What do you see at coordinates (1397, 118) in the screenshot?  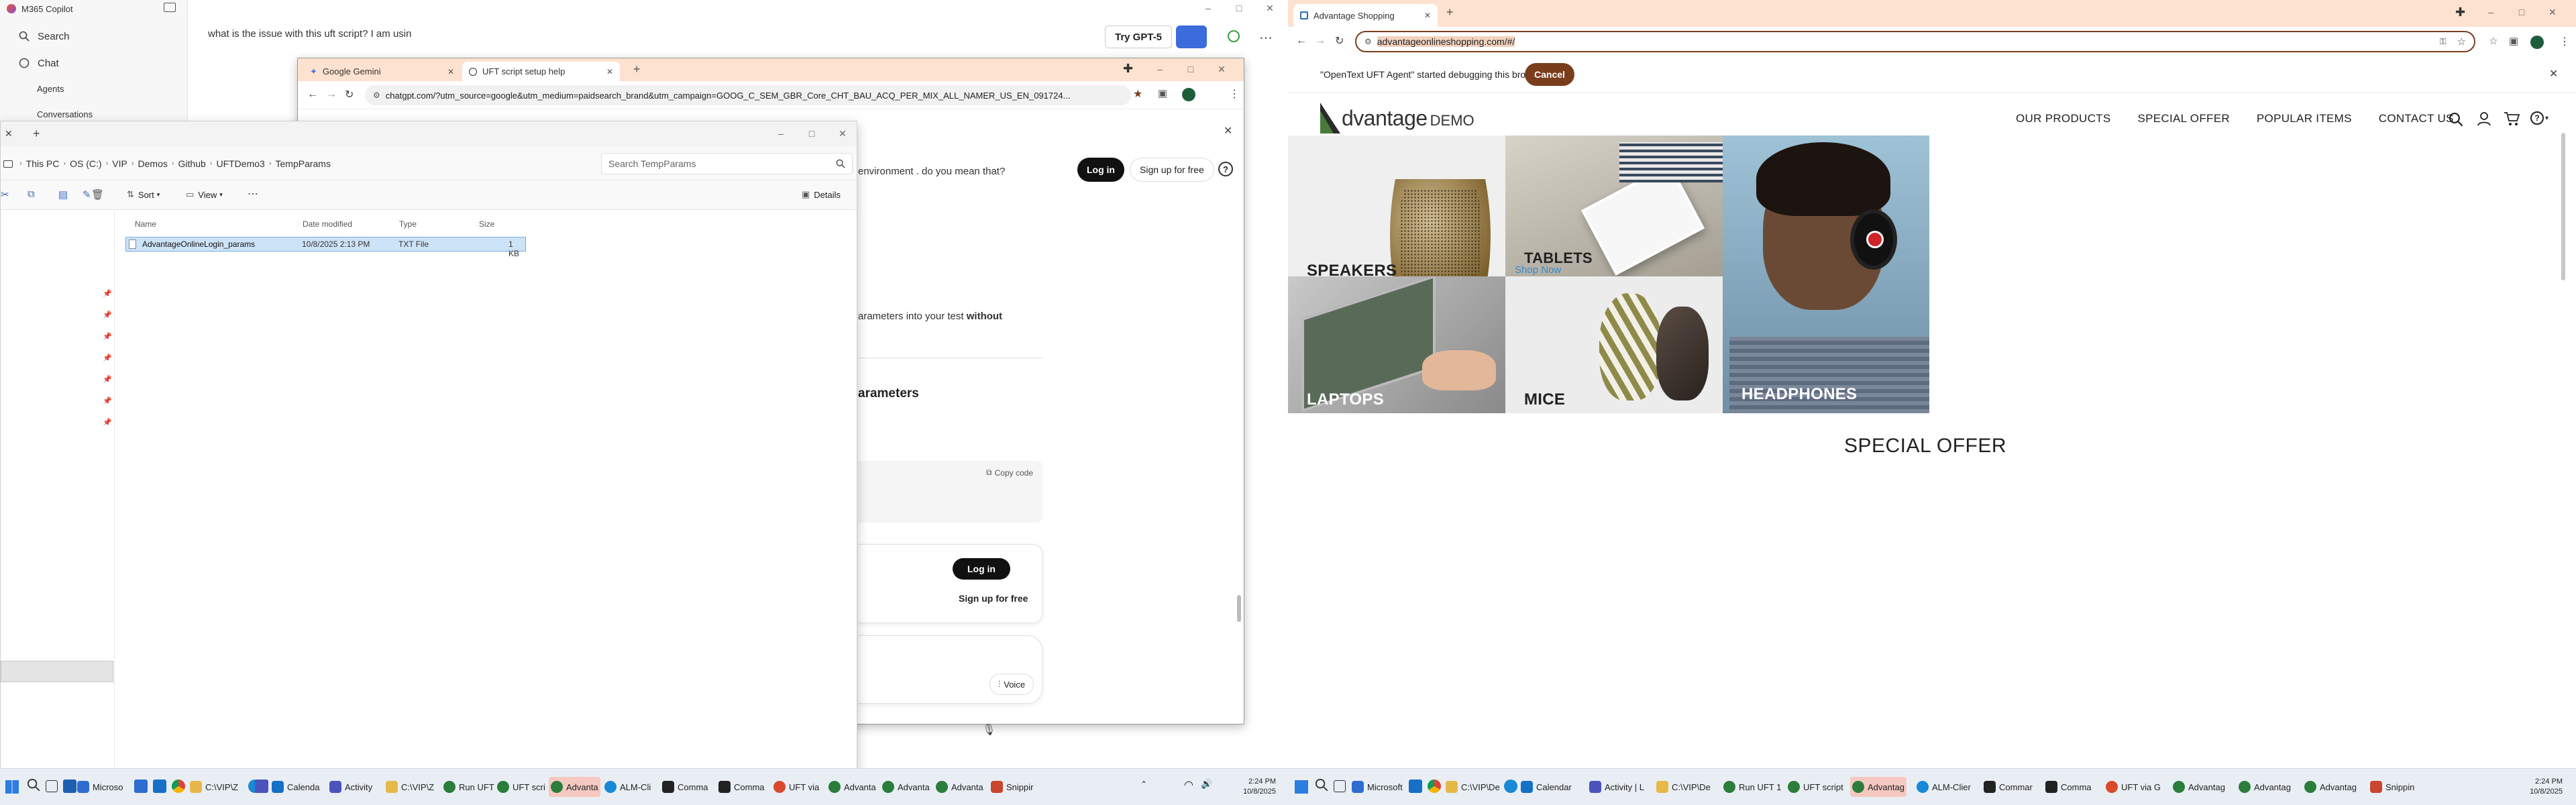 I see `advantage-logo: dvantage DEMO` at bounding box center [1397, 118].